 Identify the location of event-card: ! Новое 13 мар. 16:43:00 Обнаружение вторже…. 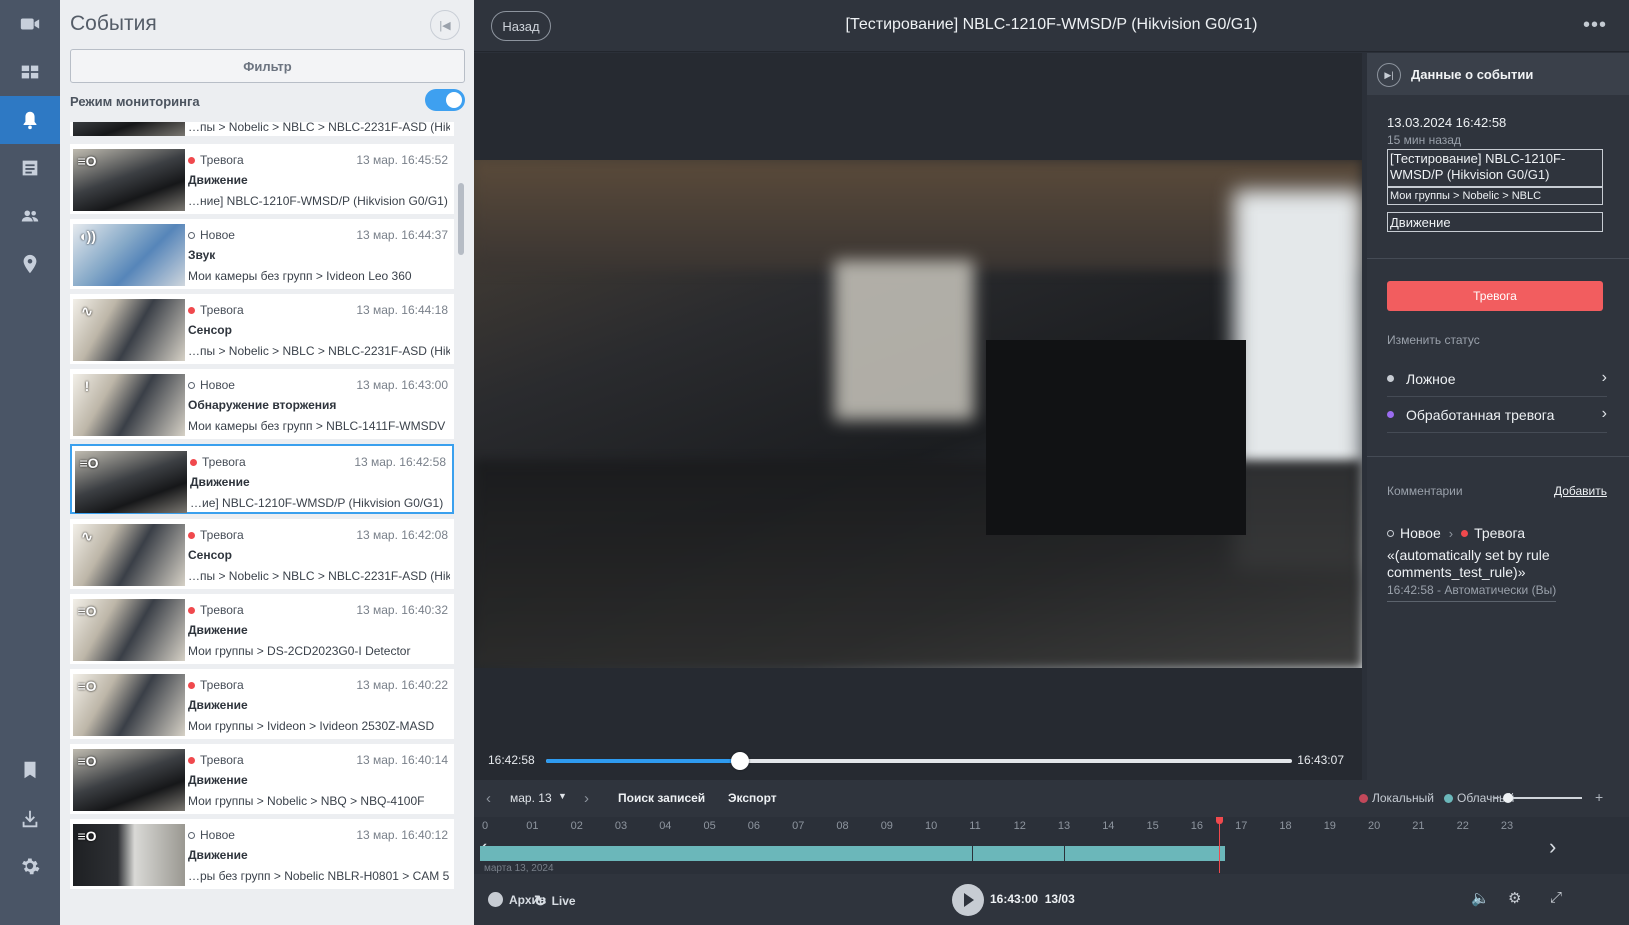
(262, 404).